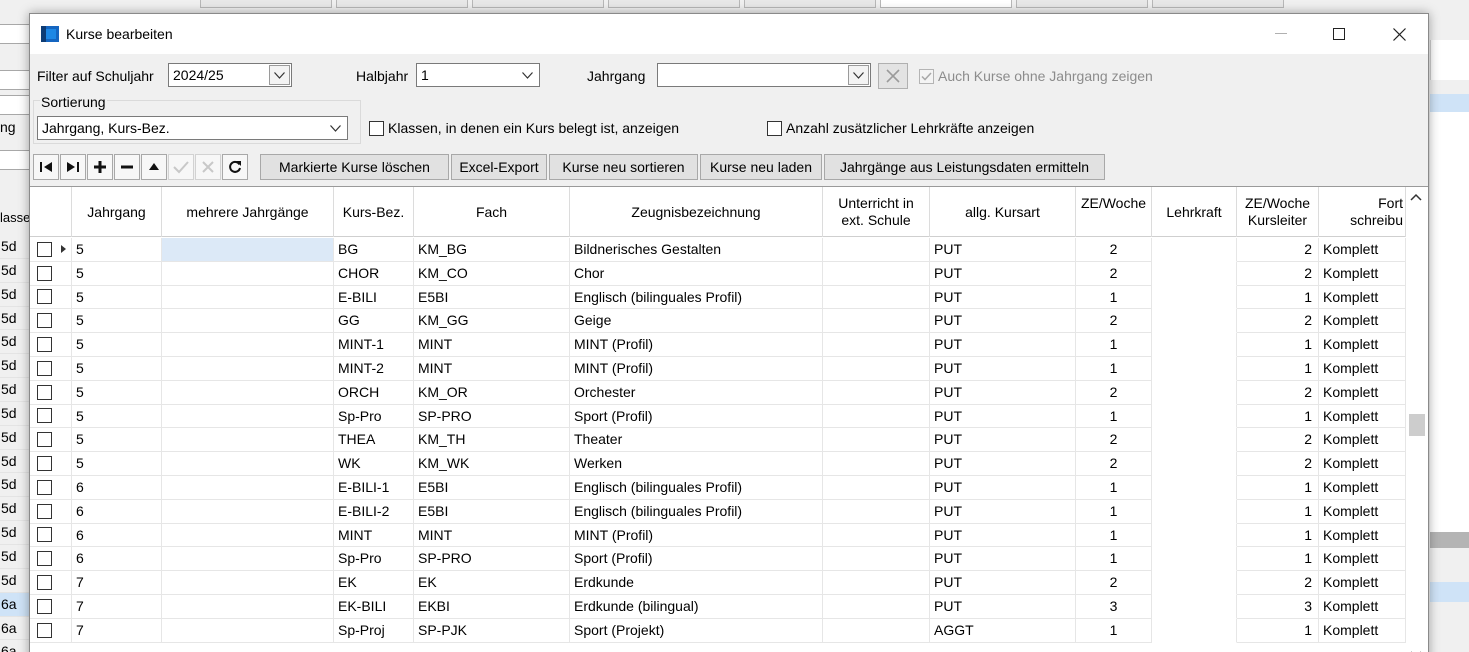 The height and width of the screenshot is (652, 1469). I want to click on first-record-button, so click(46, 167).